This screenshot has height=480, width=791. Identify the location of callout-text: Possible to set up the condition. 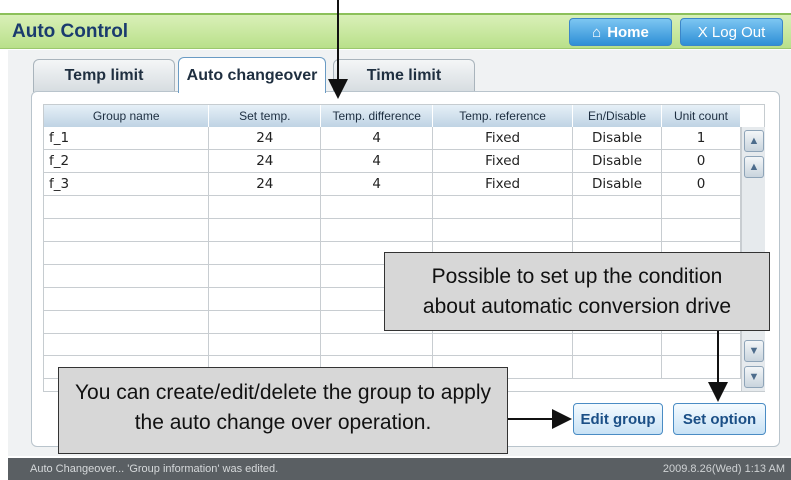
(577, 276).